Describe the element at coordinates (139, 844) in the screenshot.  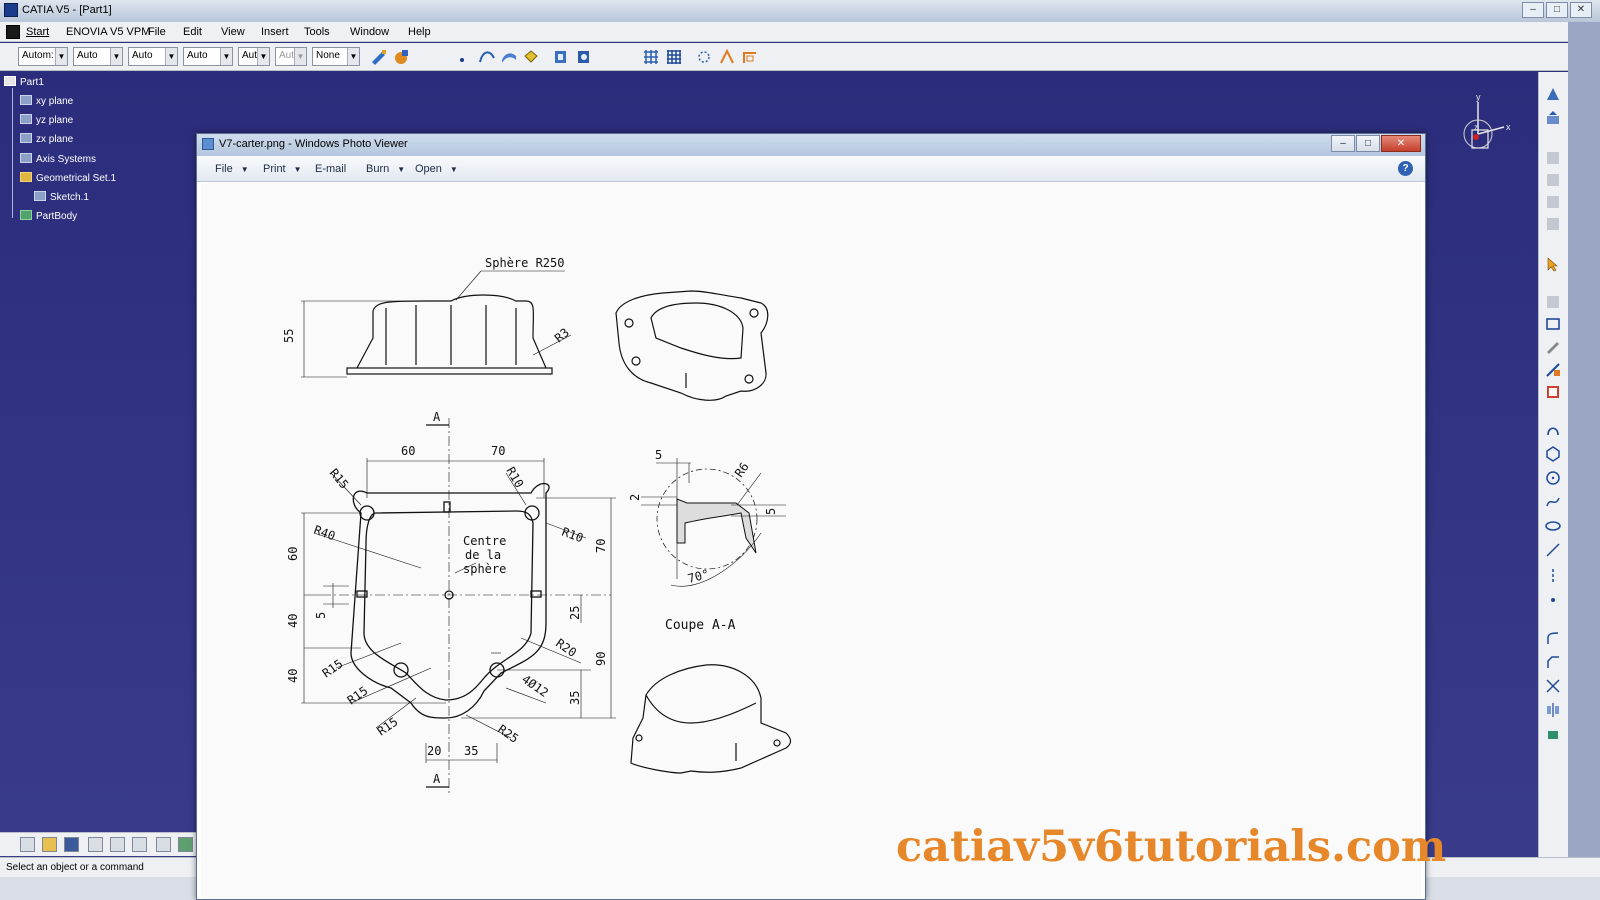
I see `copy-icon` at that location.